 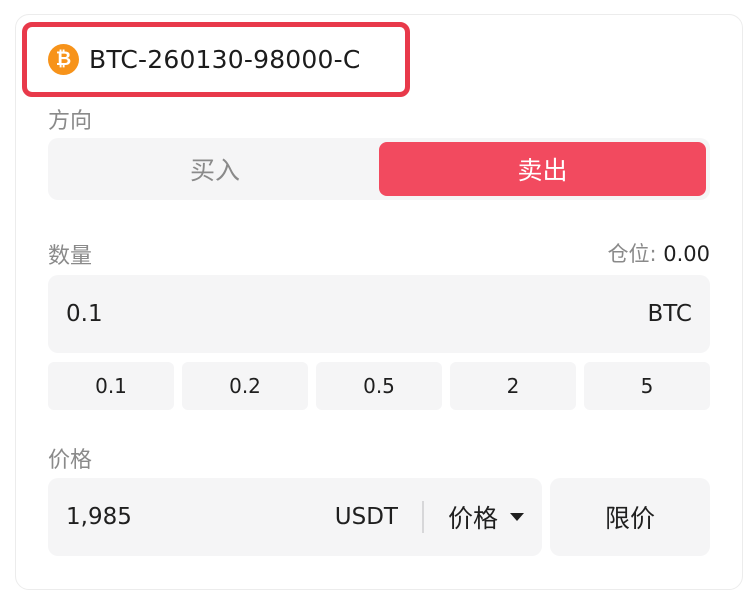 What do you see at coordinates (366, 517) in the screenshot?
I see `price-unit: USDT` at bounding box center [366, 517].